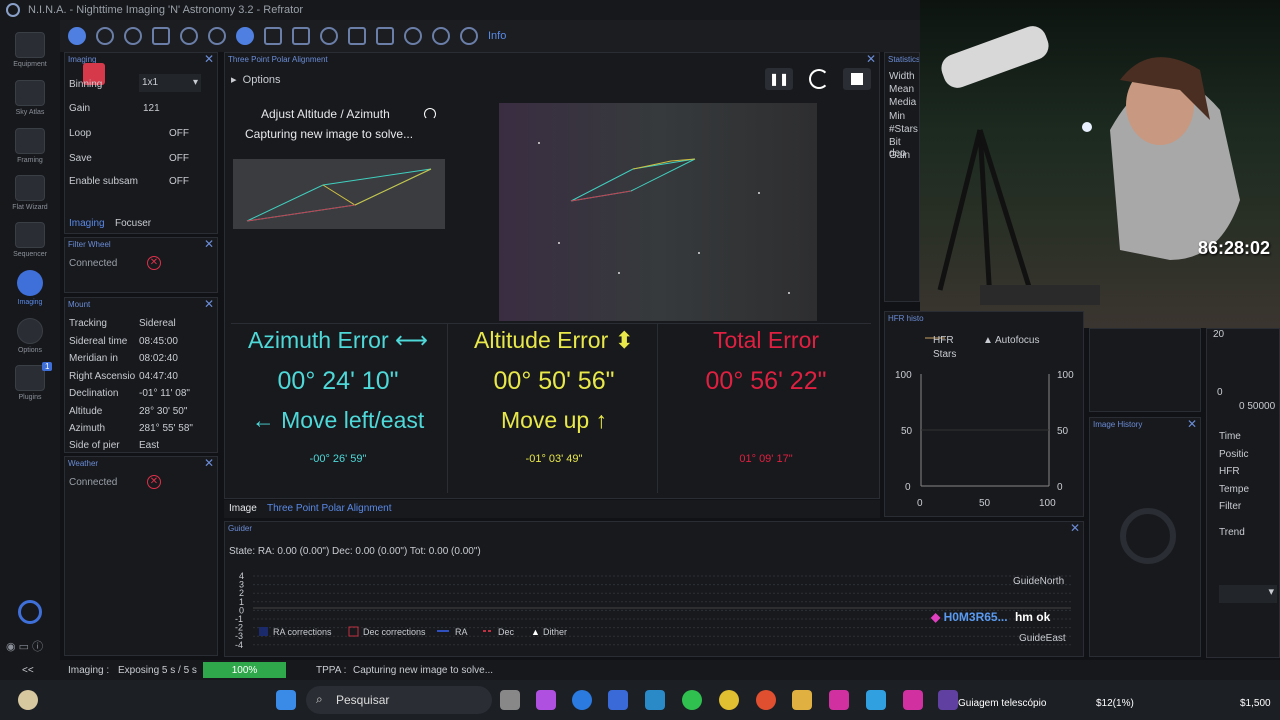 This screenshot has width=1280, height=720. I want to click on footer-icons: ◉ ▭ ⓘ, so click(24, 646).